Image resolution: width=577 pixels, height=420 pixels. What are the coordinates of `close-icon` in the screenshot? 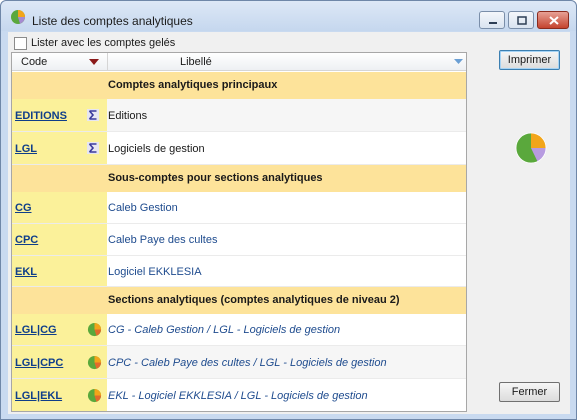 It's located at (554, 20).